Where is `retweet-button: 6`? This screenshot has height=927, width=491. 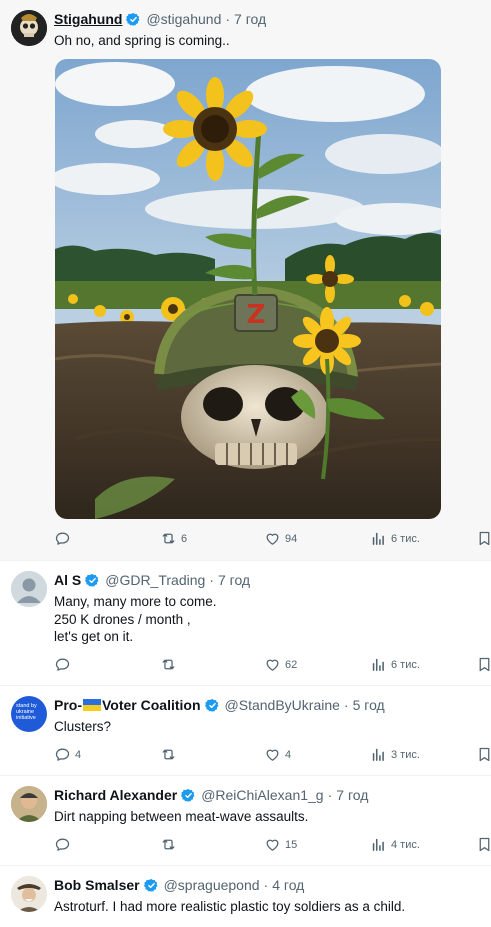
retweet-button: 6 is located at coordinates (173, 538).